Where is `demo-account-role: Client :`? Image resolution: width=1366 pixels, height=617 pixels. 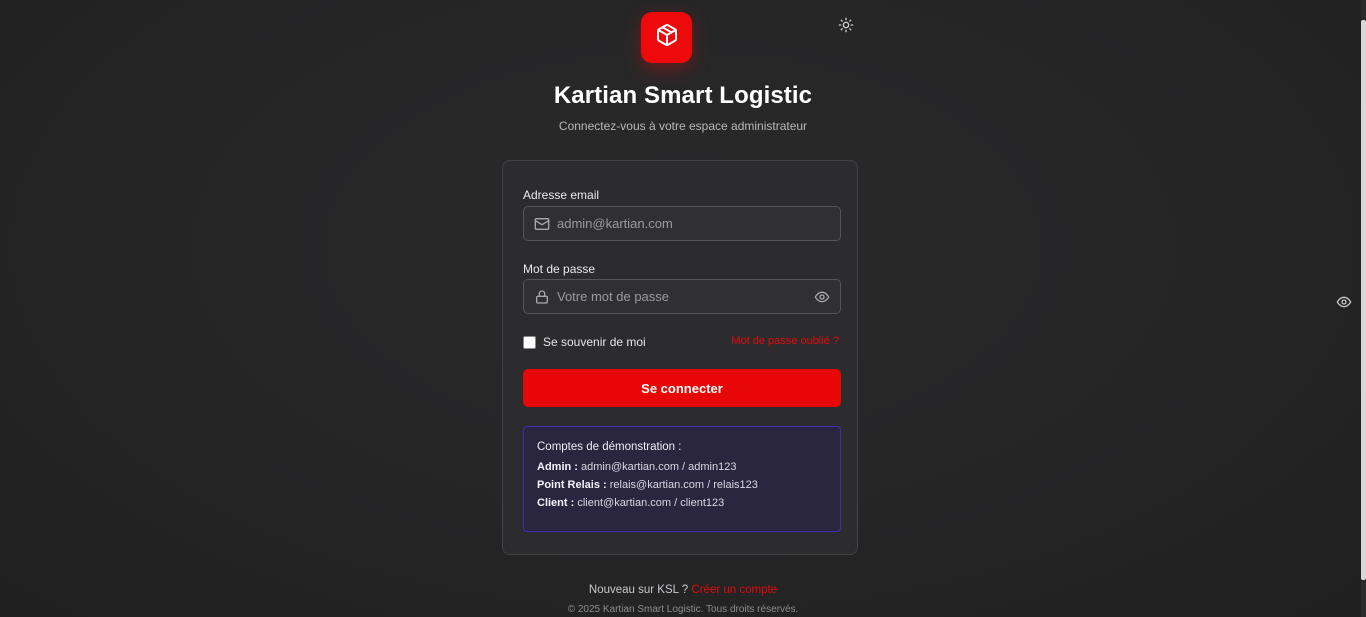 demo-account-role: Client : is located at coordinates (556, 503).